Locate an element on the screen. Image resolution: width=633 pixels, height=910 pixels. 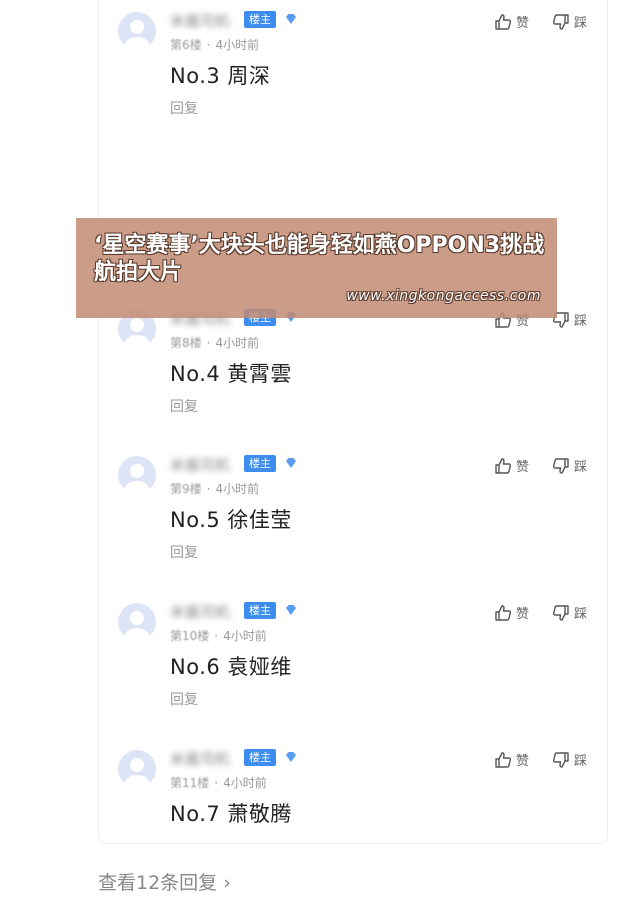
comment-item: 米酱司机 楼主 第11楼 · 4小时前 No.7 萧敬腾 赞 踩 is located at coordinates (316, 809).